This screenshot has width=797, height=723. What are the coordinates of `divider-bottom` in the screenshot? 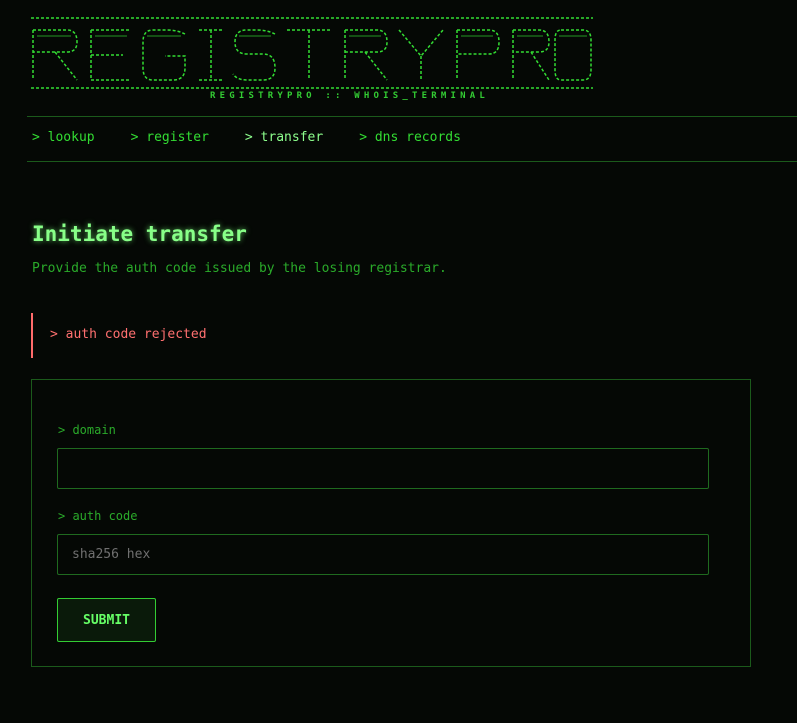 It's located at (412, 161).